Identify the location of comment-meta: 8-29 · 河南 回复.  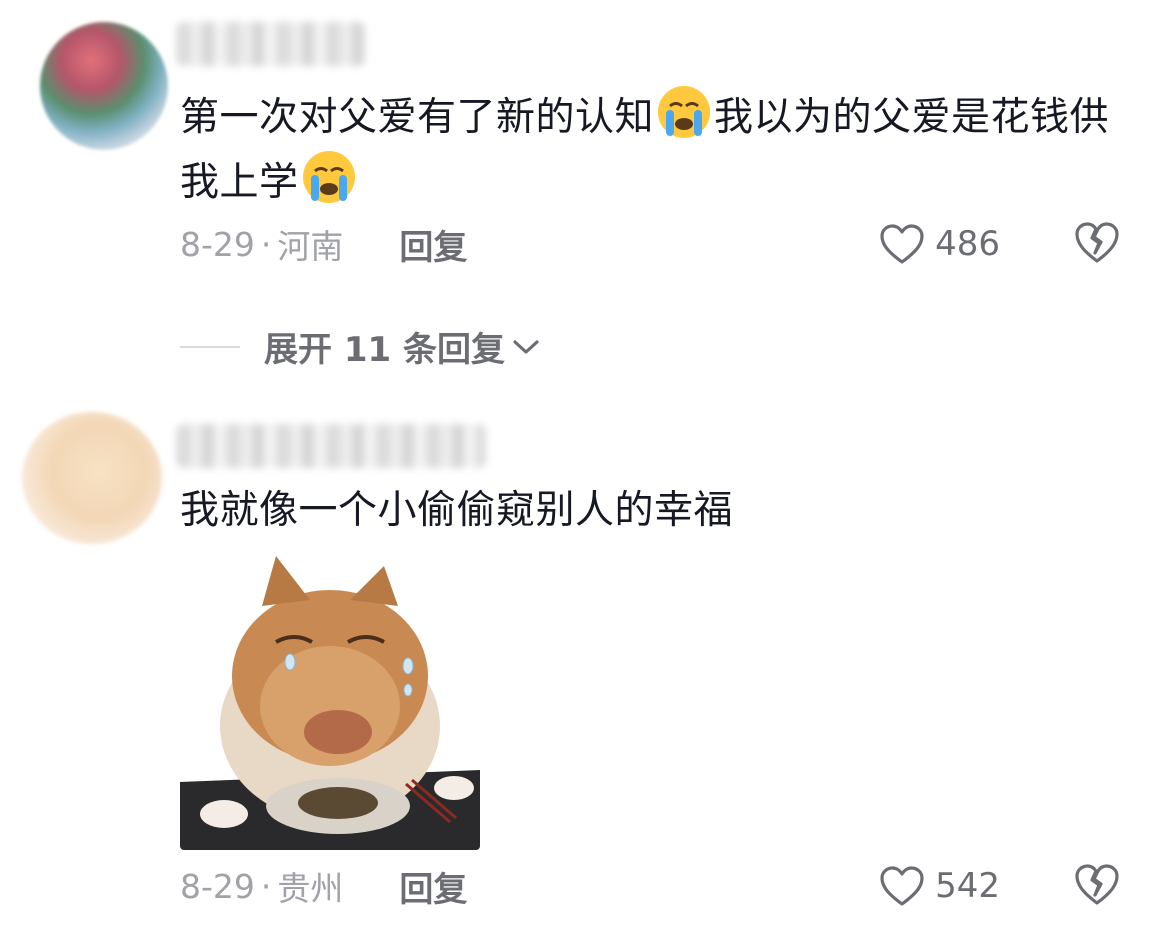
(323, 244).